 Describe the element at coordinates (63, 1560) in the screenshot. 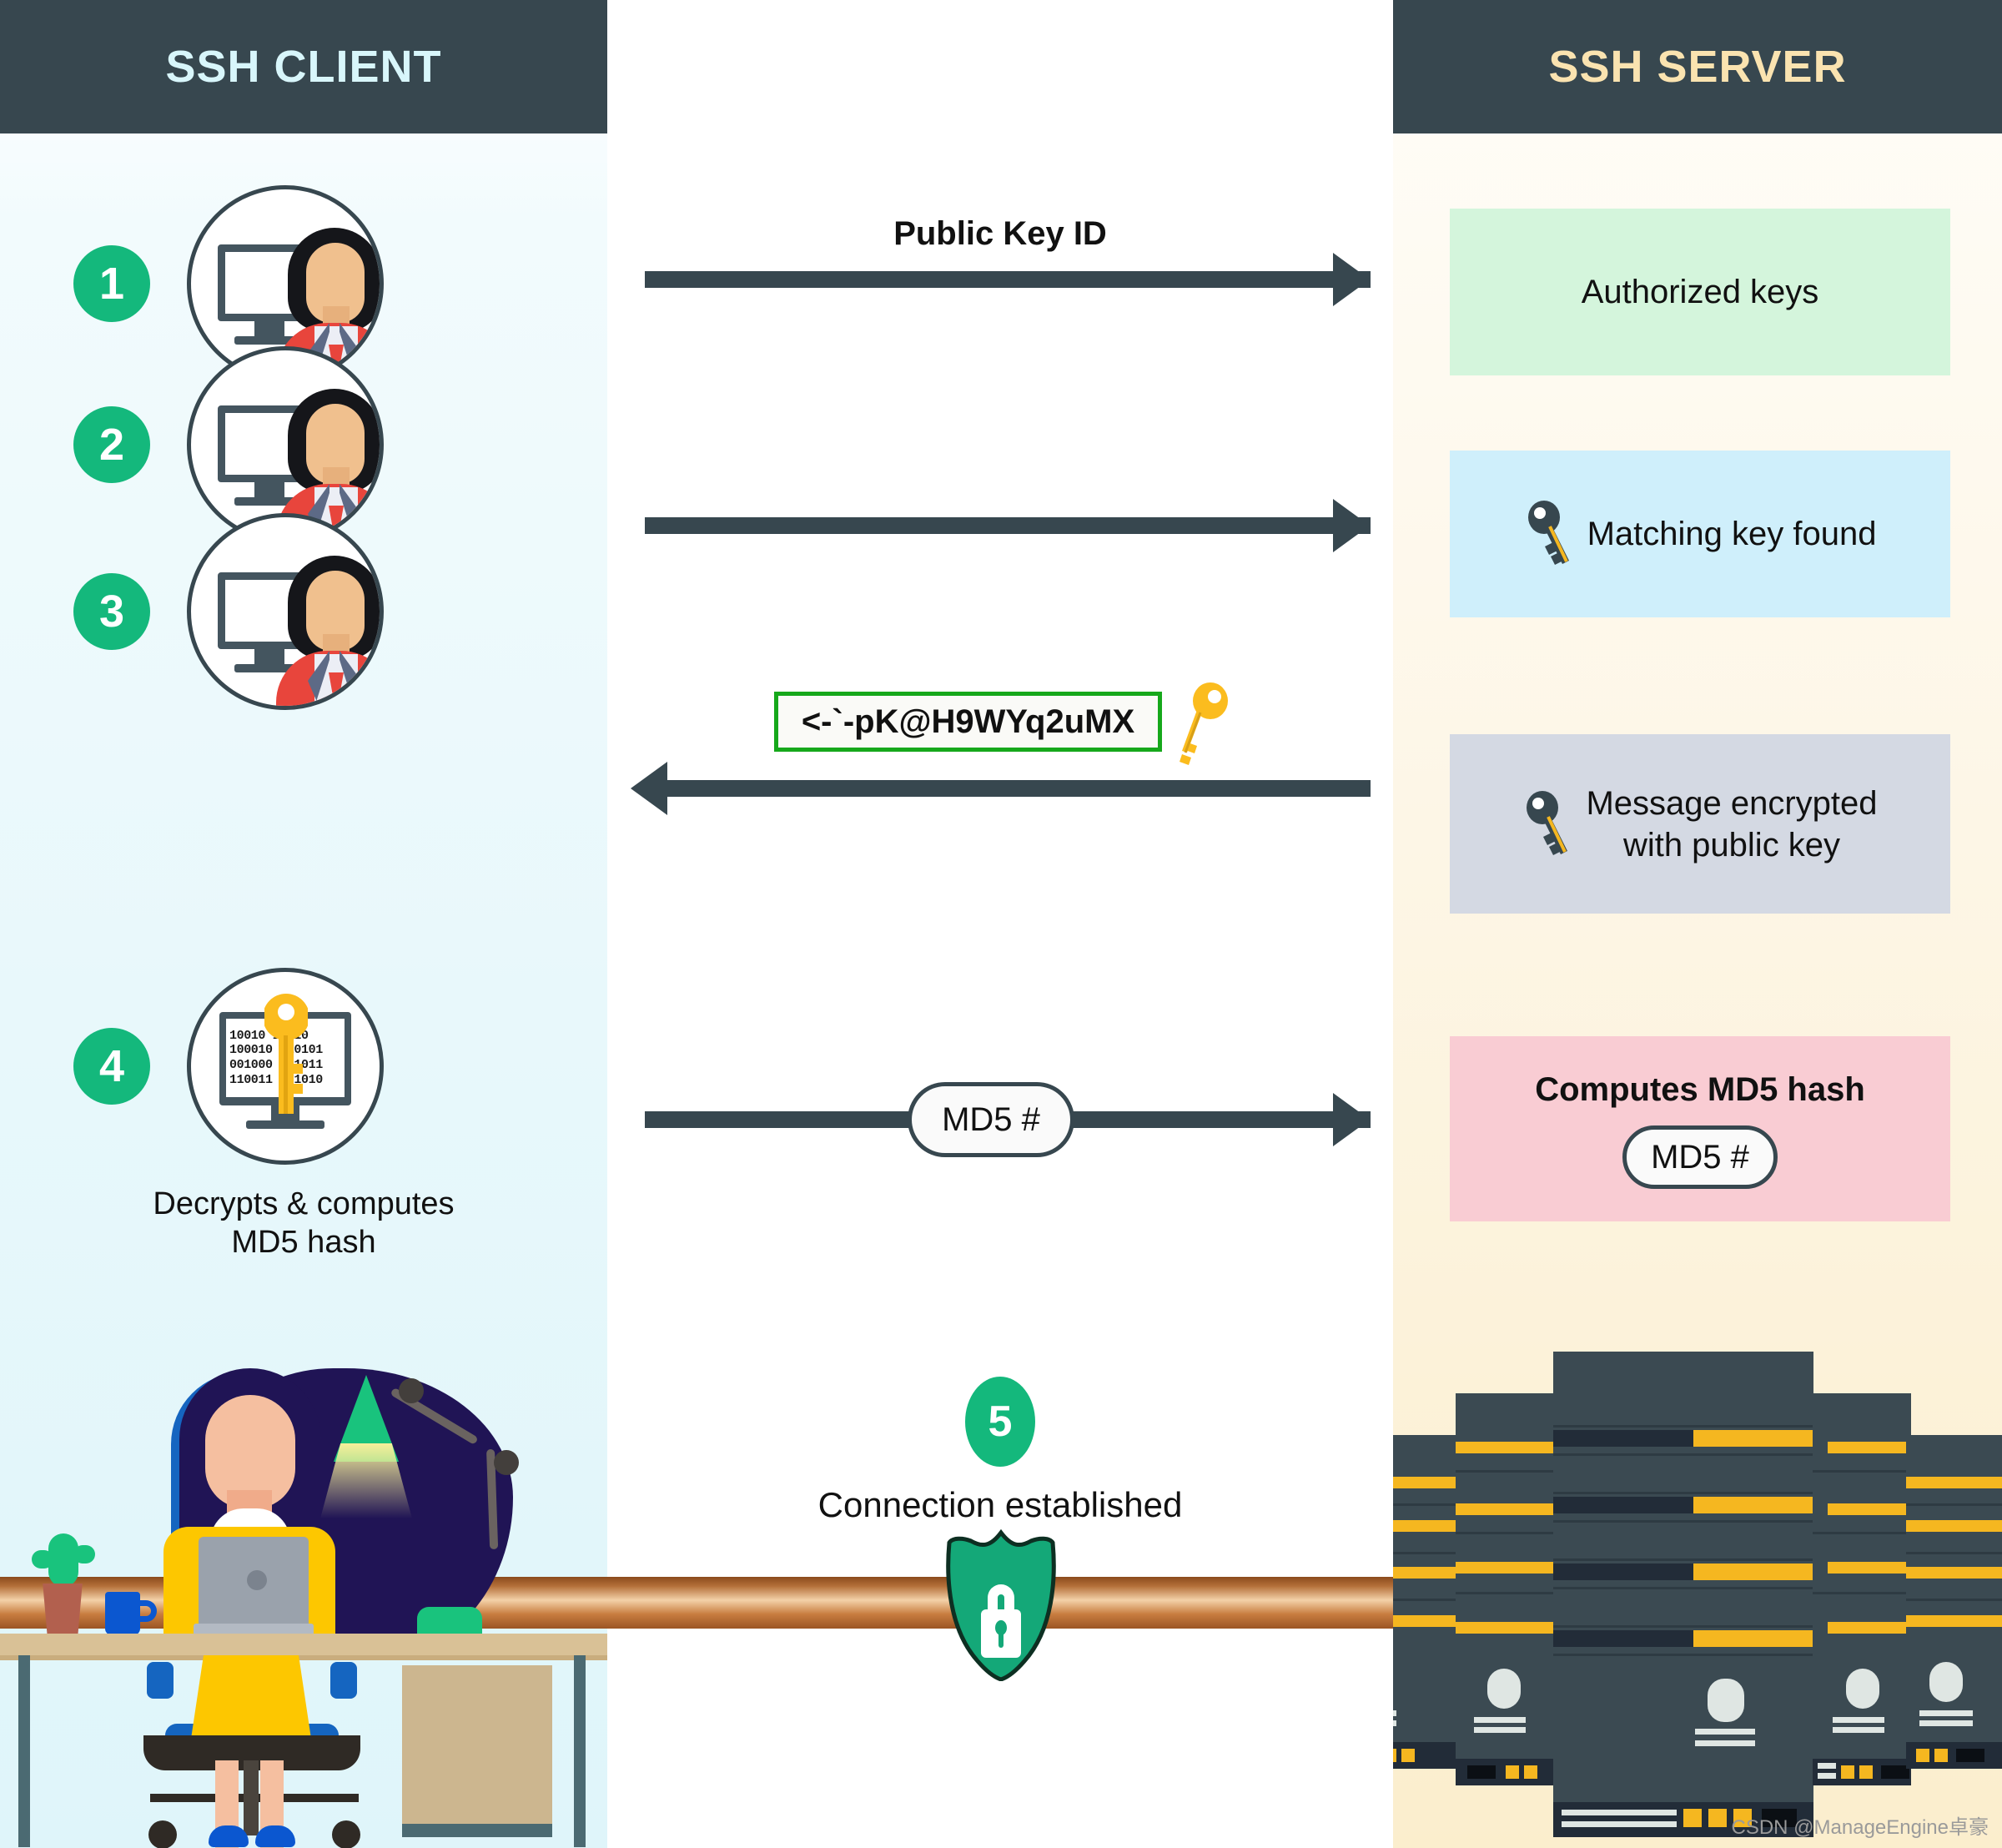

I see `cactus-plant` at that location.